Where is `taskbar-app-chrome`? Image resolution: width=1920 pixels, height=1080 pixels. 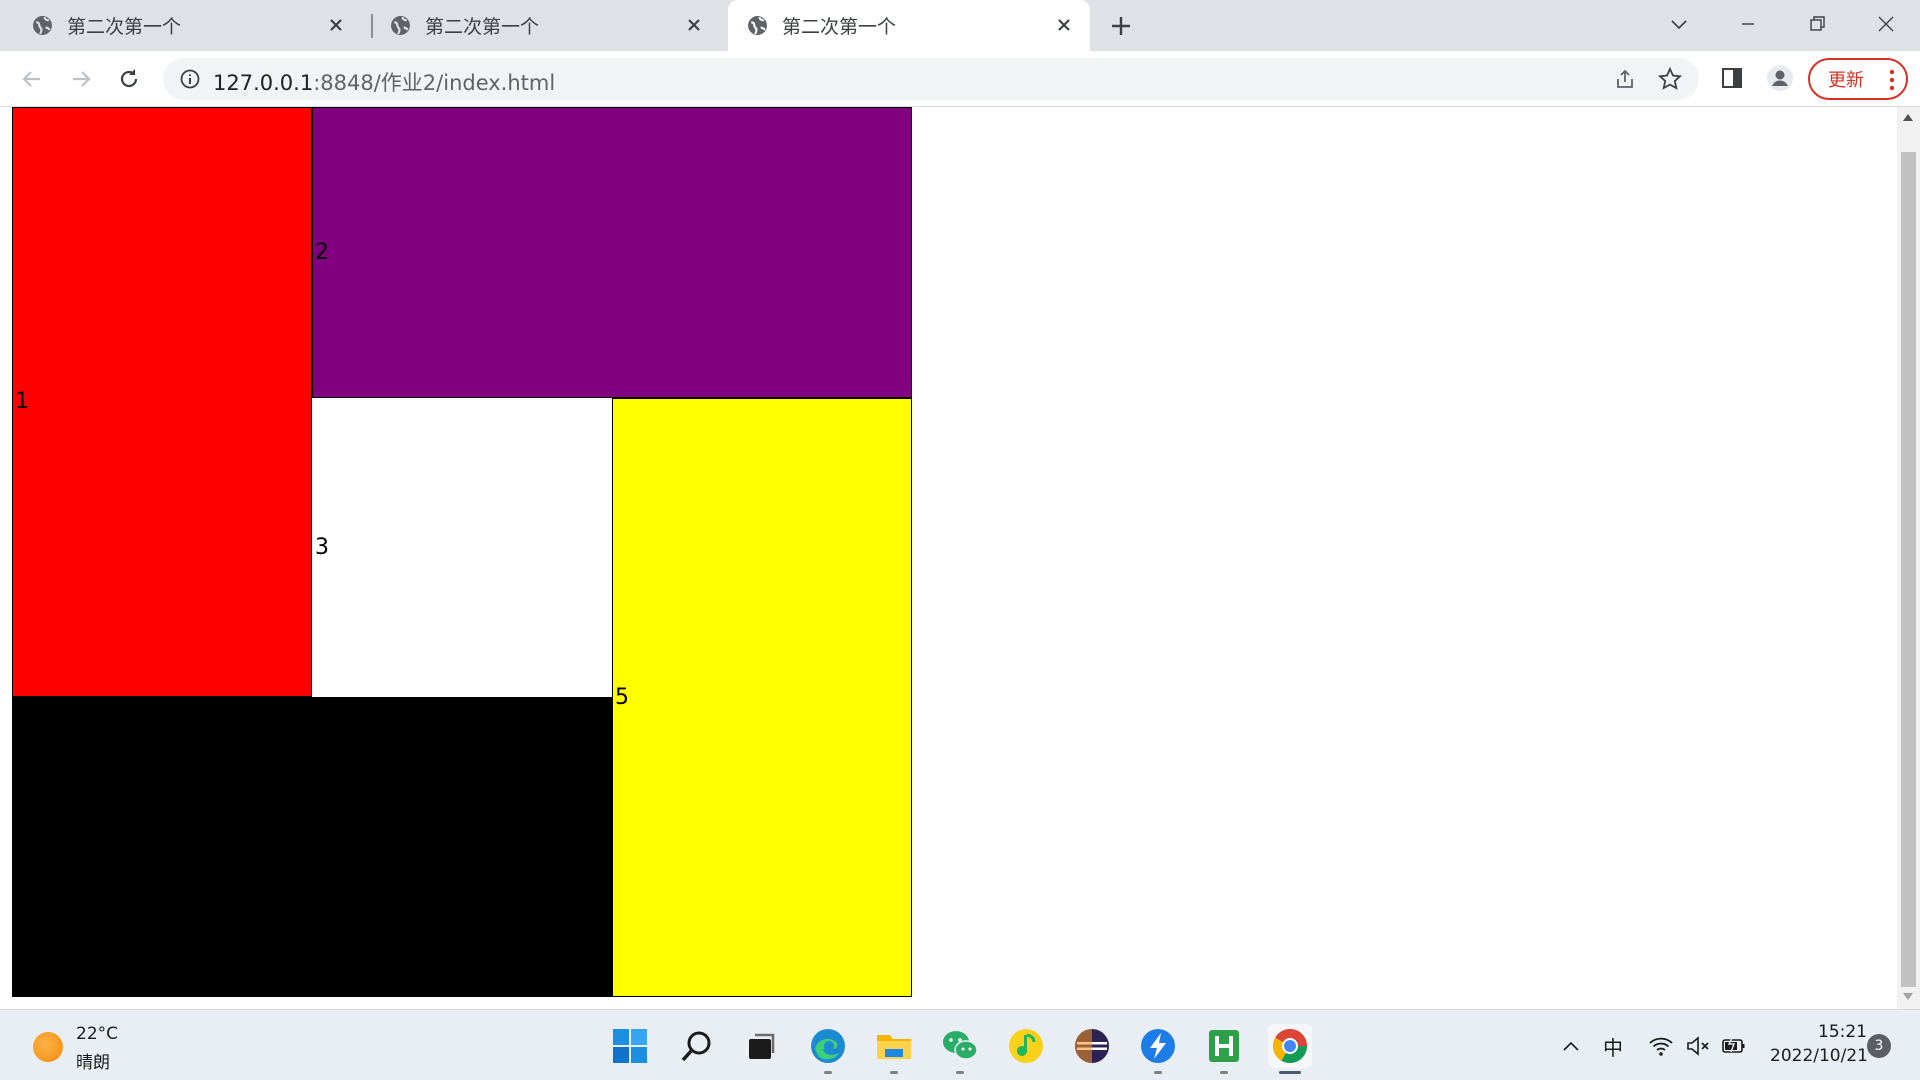
taskbar-app-chrome is located at coordinates (1290, 1049).